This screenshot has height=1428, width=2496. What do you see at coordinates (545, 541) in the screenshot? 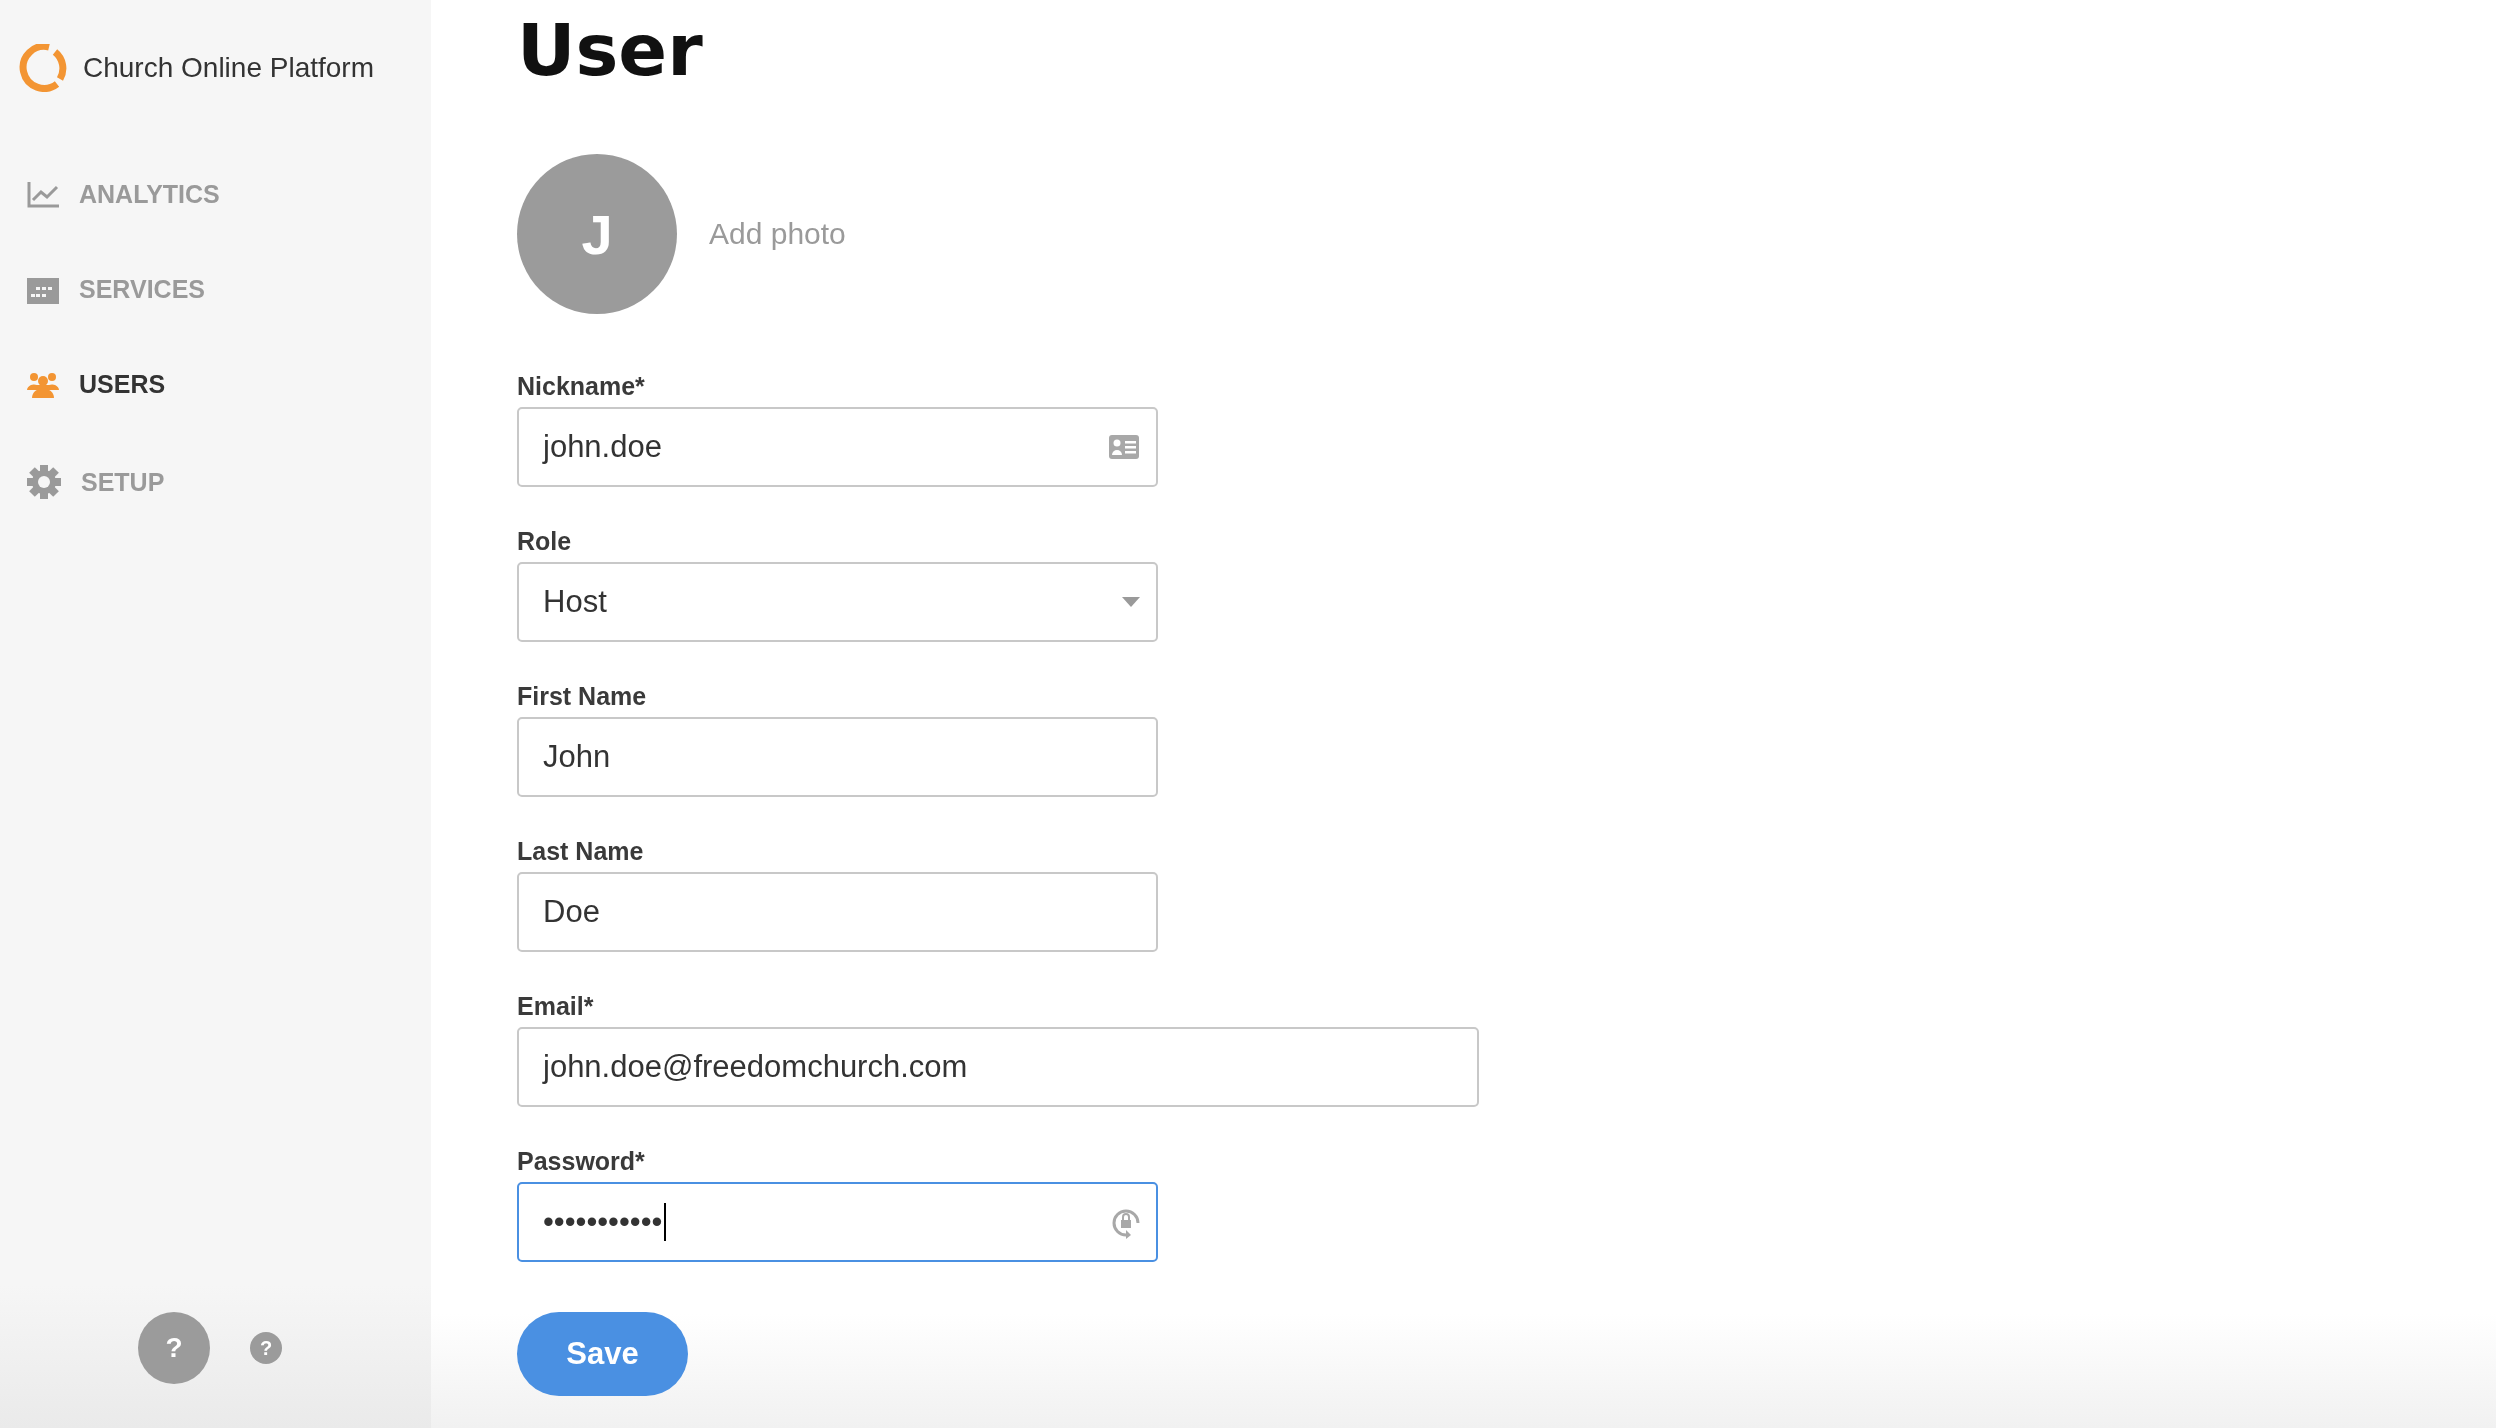
I see `field-label: Role` at bounding box center [545, 541].